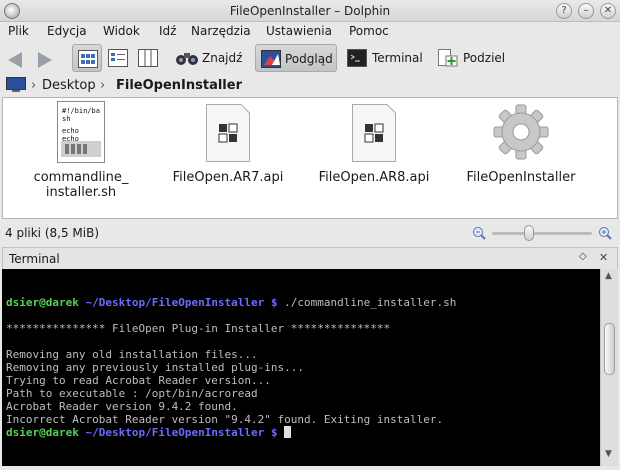 This screenshot has height=470, width=620. What do you see at coordinates (15, 60) in the screenshot?
I see `back-arrow-icon` at bounding box center [15, 60].